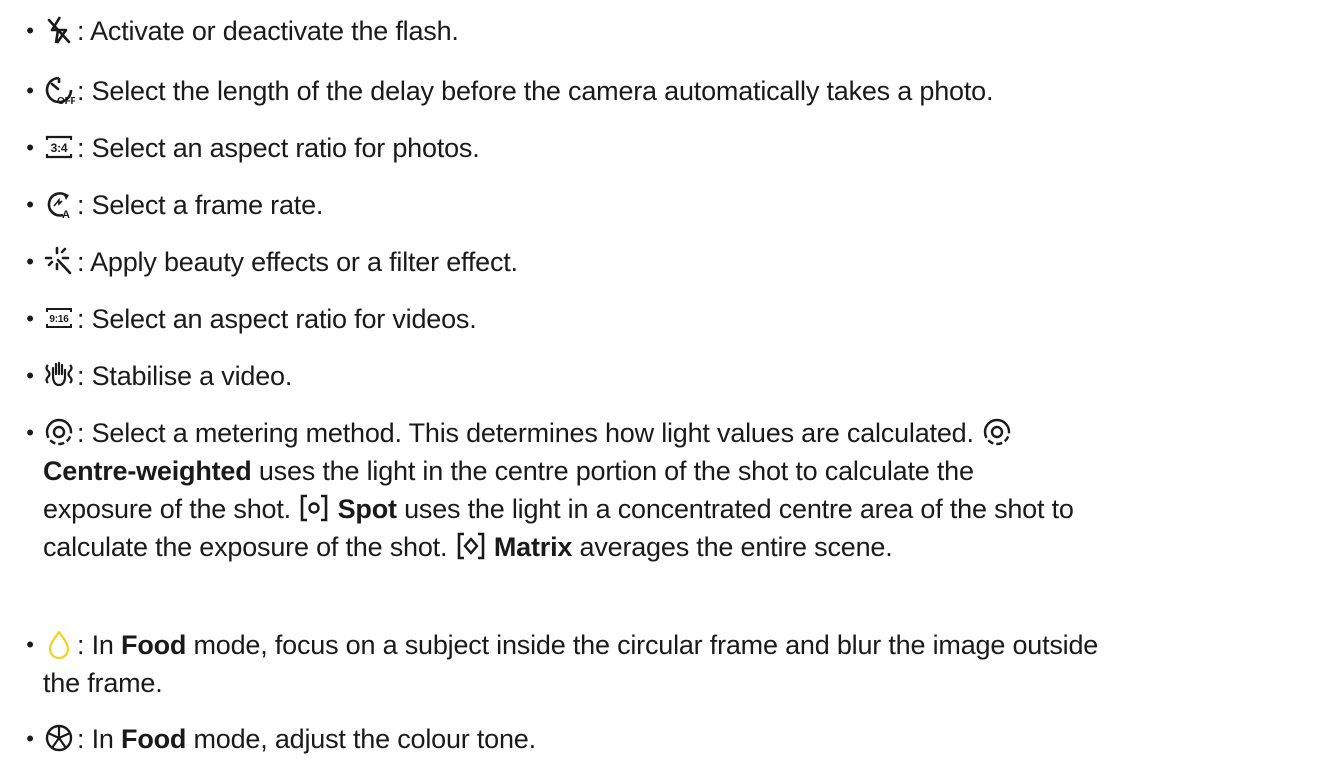 This screenshot has width=1339, height=769. I want to click on term-matrix: Matrix, so click(533, 547).